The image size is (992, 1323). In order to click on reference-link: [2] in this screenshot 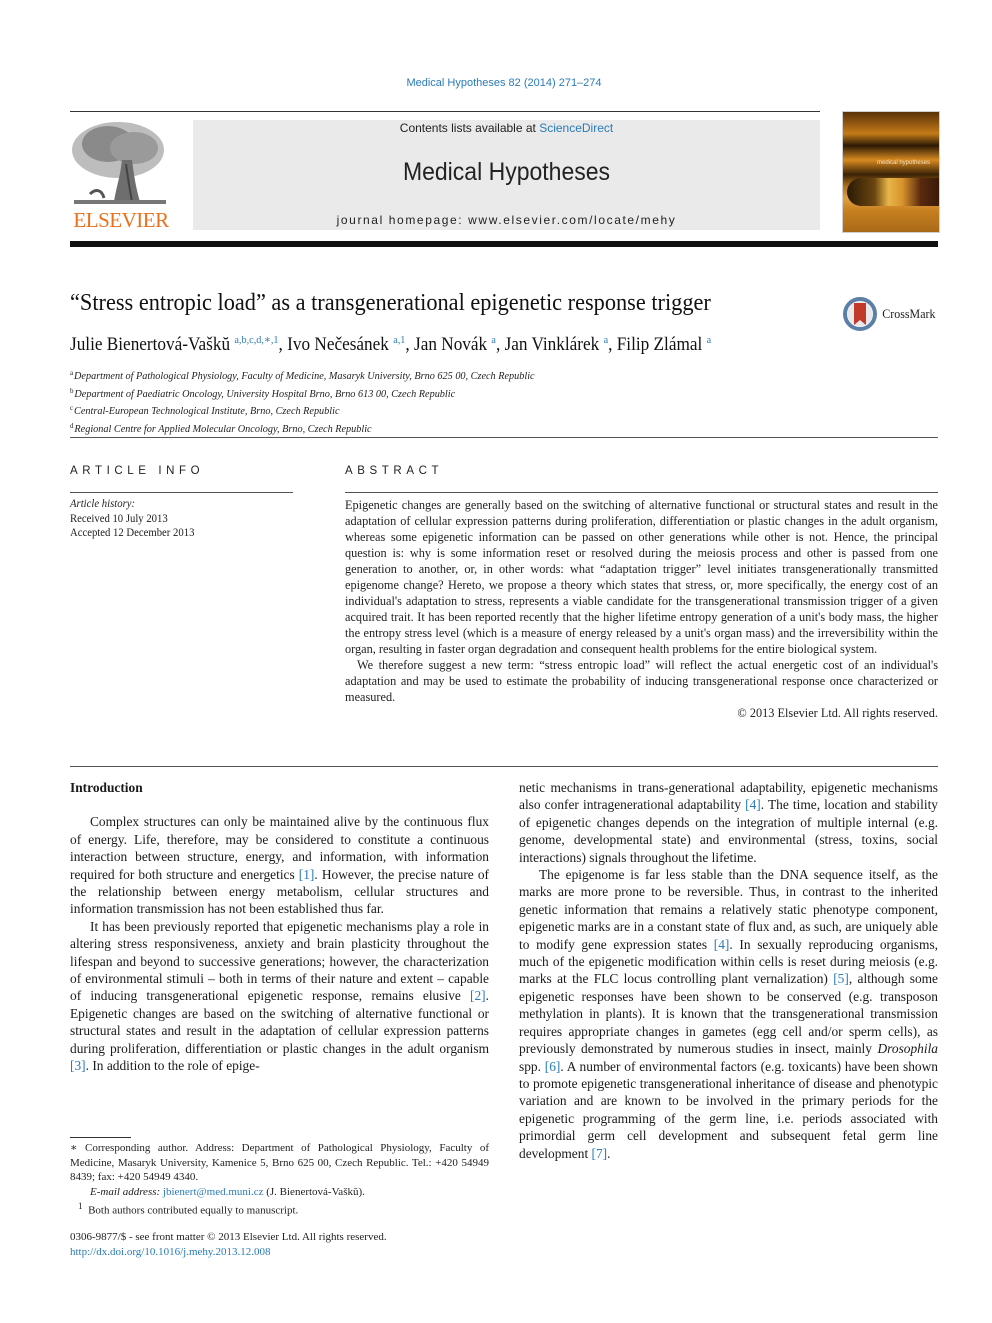, I will do `click(478, 995)`.